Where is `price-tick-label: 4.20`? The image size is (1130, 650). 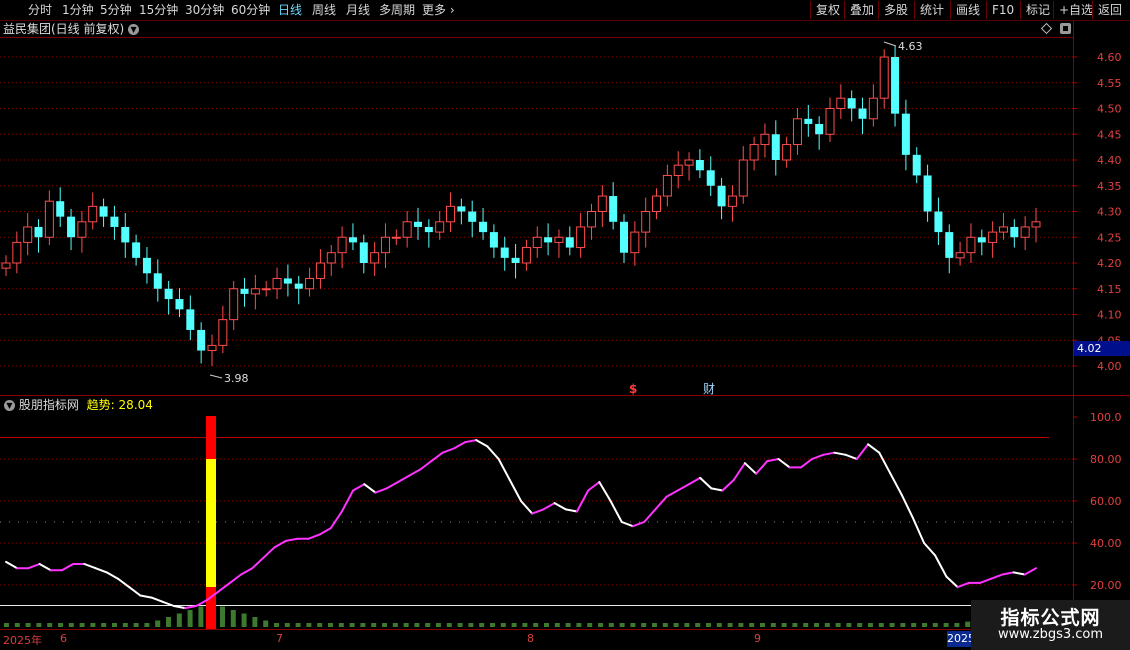 price-tick-label: 4.20 is located at coordinates (1109, 263).